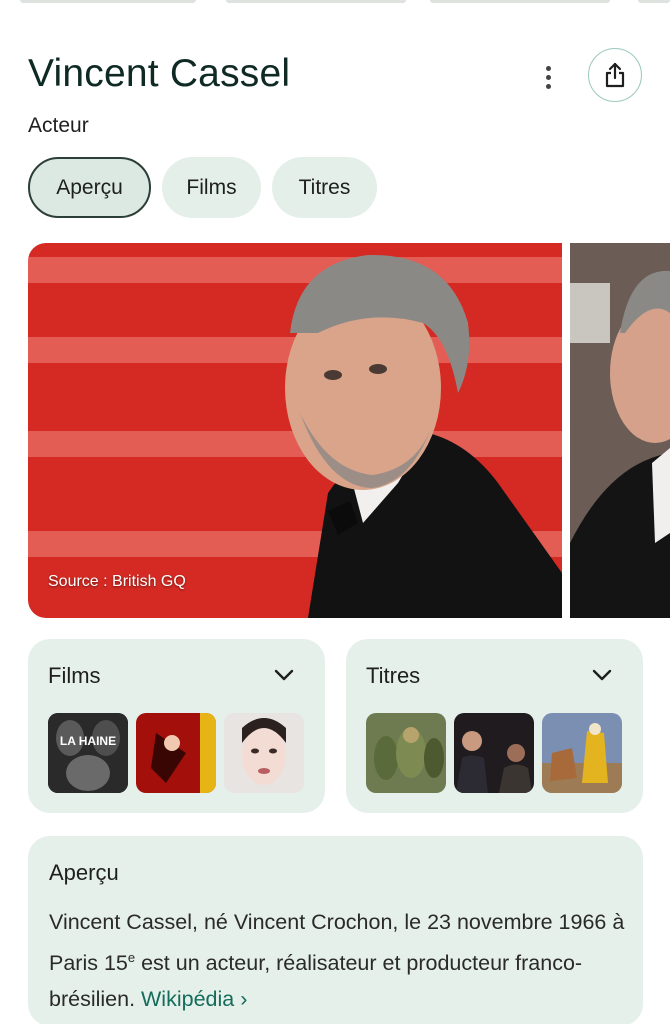  I want to click on top-tab-indicators, so click(335, 3).